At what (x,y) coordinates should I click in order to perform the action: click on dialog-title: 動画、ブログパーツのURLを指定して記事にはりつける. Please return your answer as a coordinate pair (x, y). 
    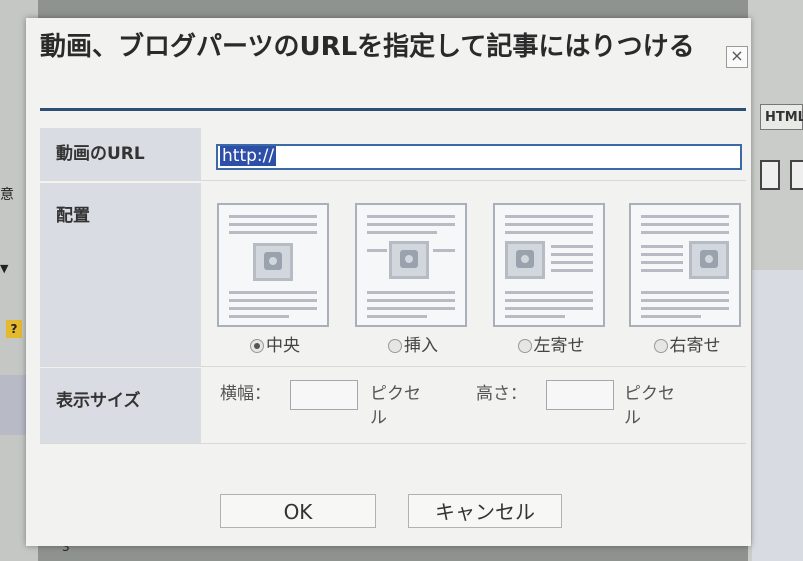
    Looking at the image, I should click on (367, 47).